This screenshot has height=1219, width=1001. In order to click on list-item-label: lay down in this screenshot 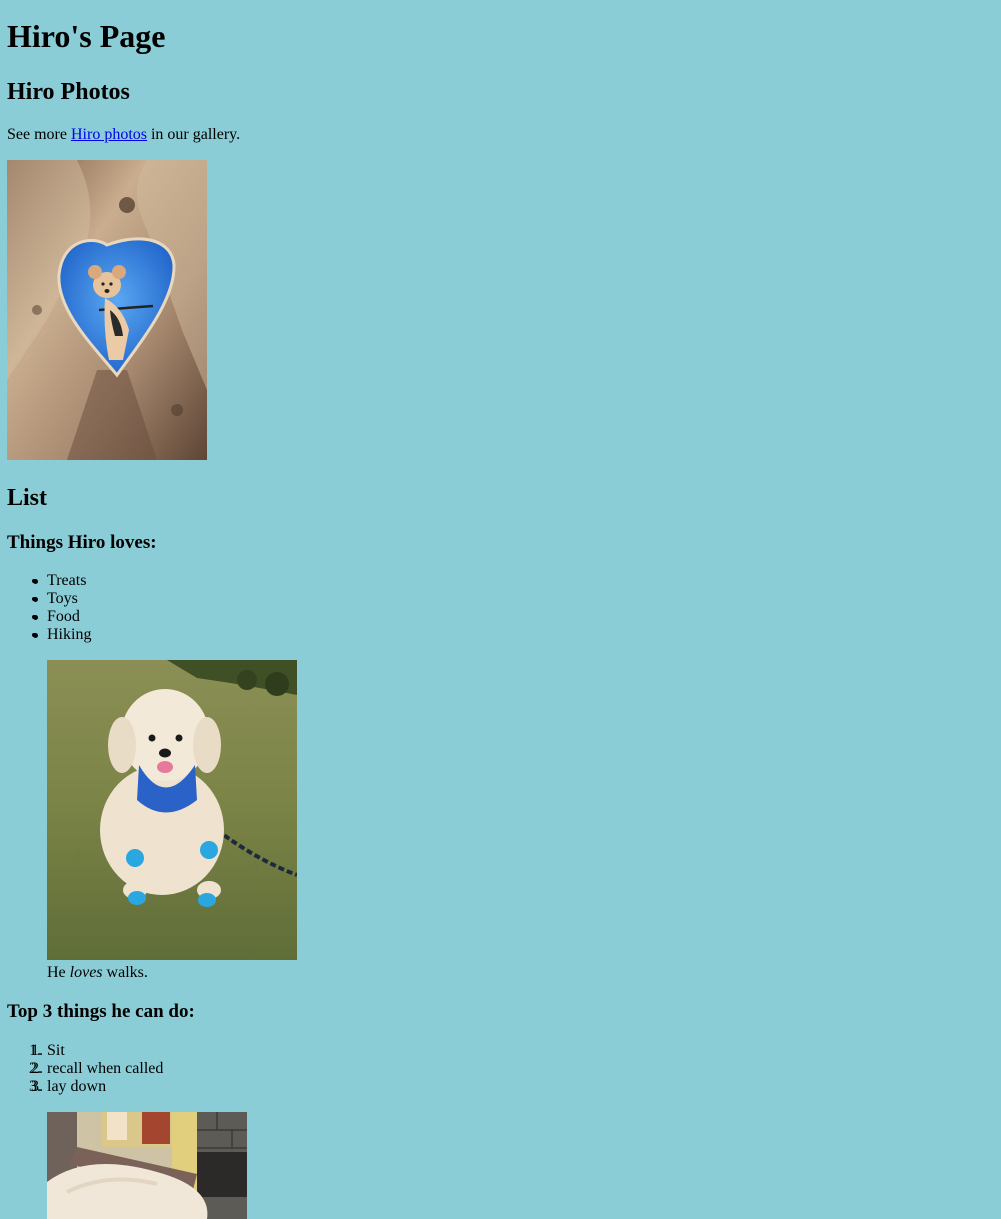, I will do `click(77, 1086)`.